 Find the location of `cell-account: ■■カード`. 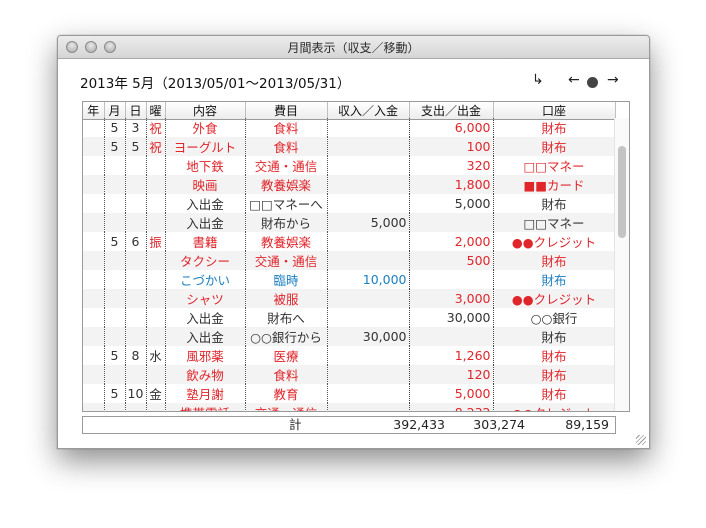

cell-account: ■■カード is located at coordinates (554, 184).